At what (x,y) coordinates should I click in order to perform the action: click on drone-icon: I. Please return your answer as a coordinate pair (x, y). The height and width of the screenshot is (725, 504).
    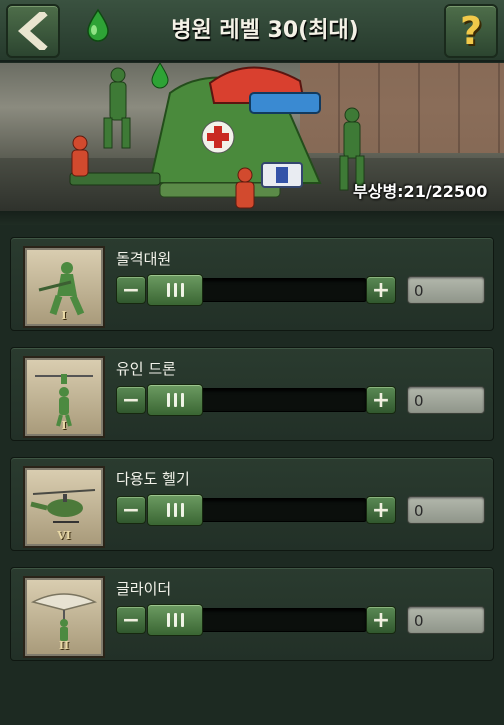
    Looking at the image, I should click on (64, 397).